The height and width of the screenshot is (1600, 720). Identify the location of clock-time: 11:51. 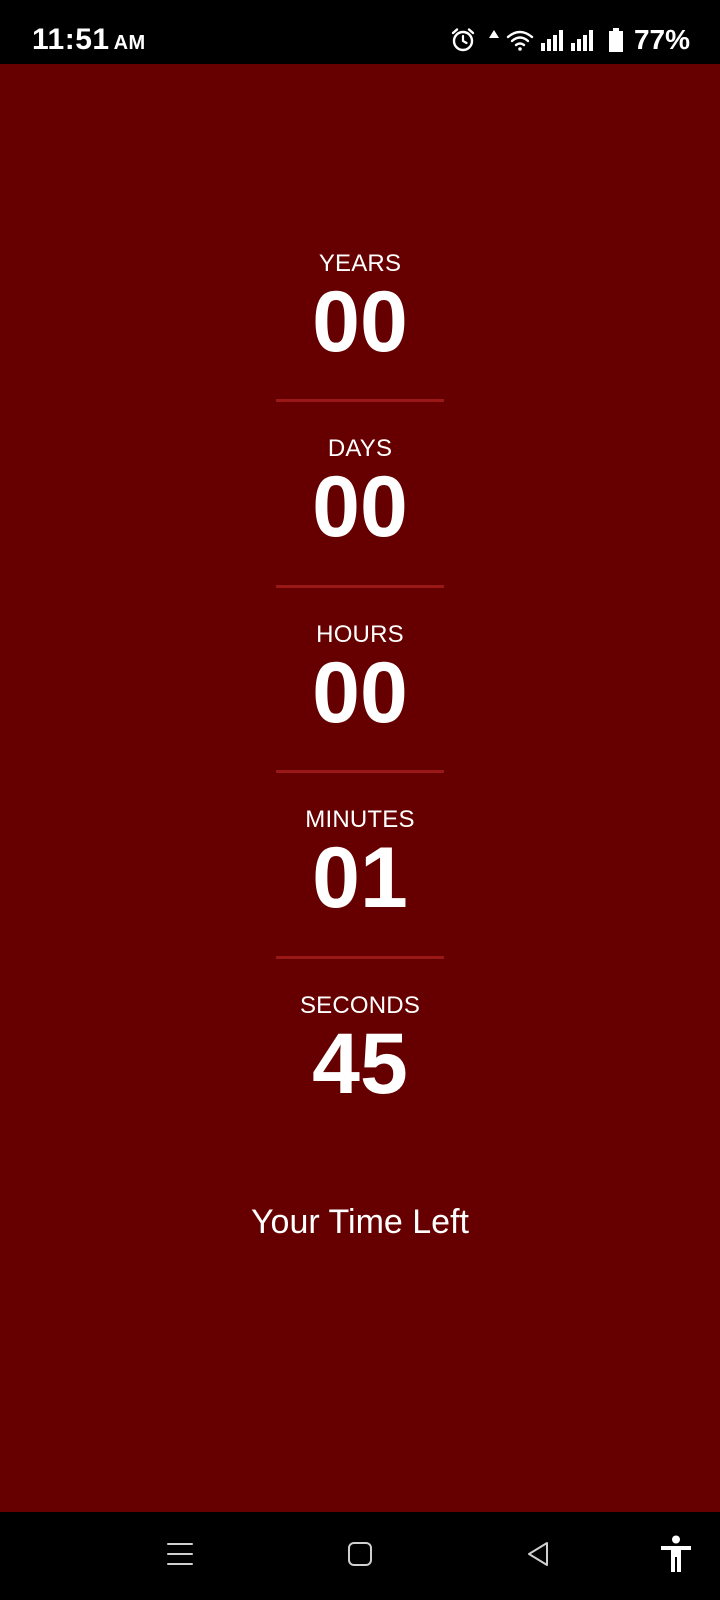
(71, 39).